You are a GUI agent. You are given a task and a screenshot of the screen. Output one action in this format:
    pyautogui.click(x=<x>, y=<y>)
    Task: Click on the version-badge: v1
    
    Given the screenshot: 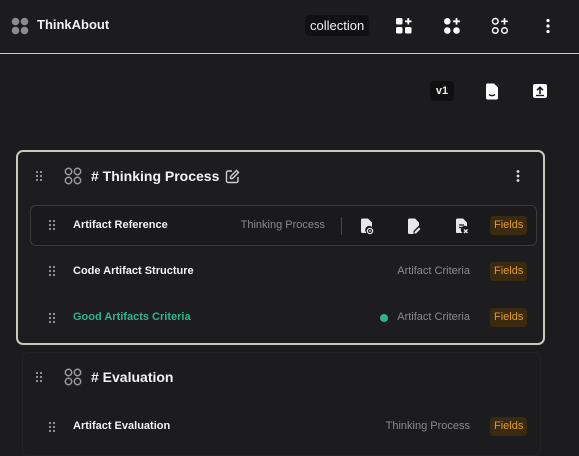 What is the action you would take?
    pyautogui.click(x=442, y=91)
    